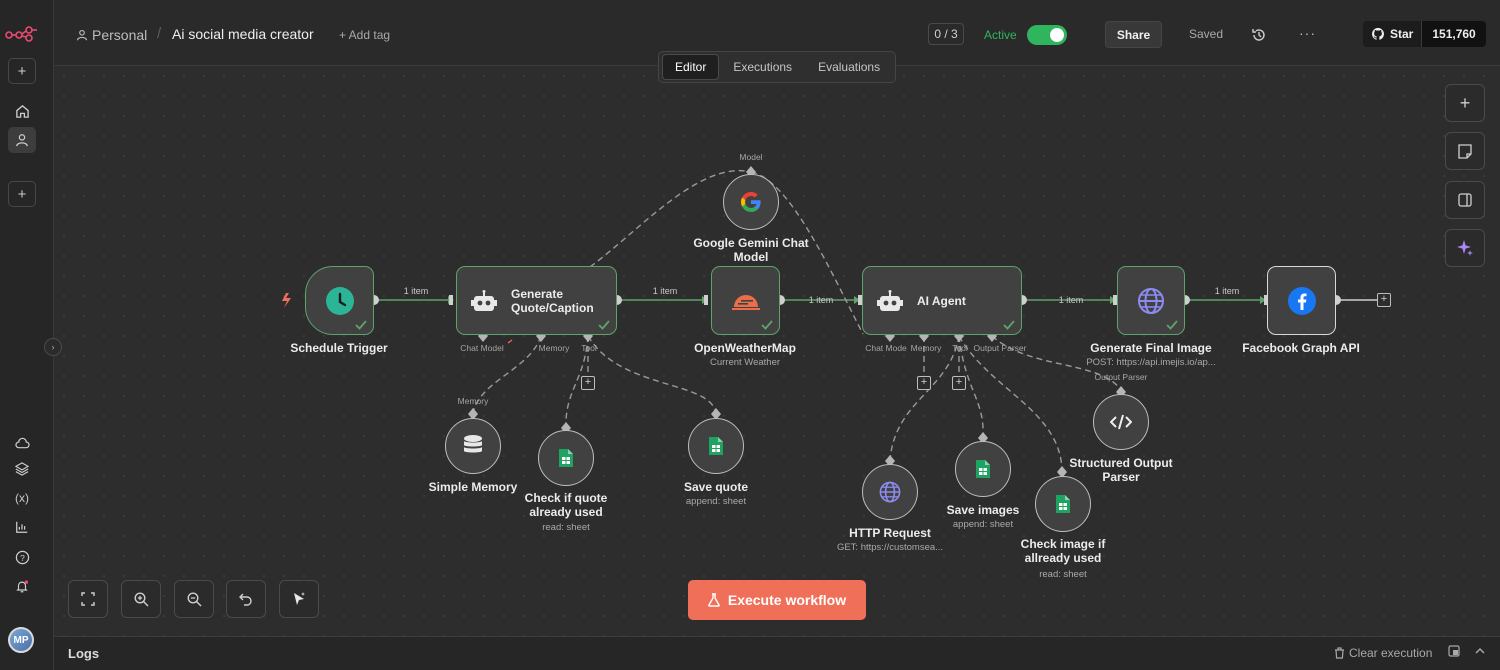  What do you see at coordinates (566, 512) in the screenshot?
I see `node-title-line2: already used` at bounding box center [566, 512].